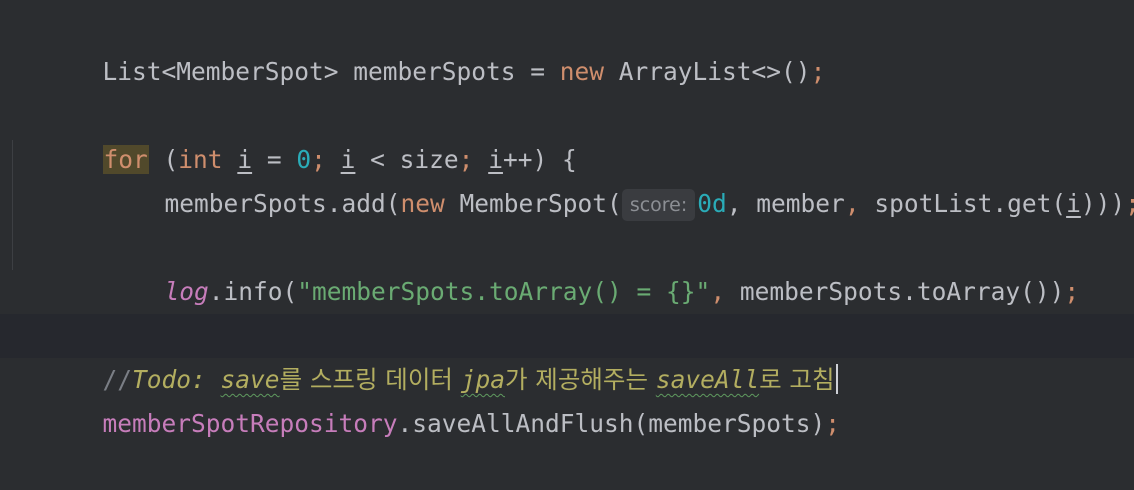 This screenshot has height=490, width=1134. What do you see at coordinates (250, 423) in the screenshot?
I see `field-member-spot-repository: memberSpotRepository` at bounding box center [250, 423].